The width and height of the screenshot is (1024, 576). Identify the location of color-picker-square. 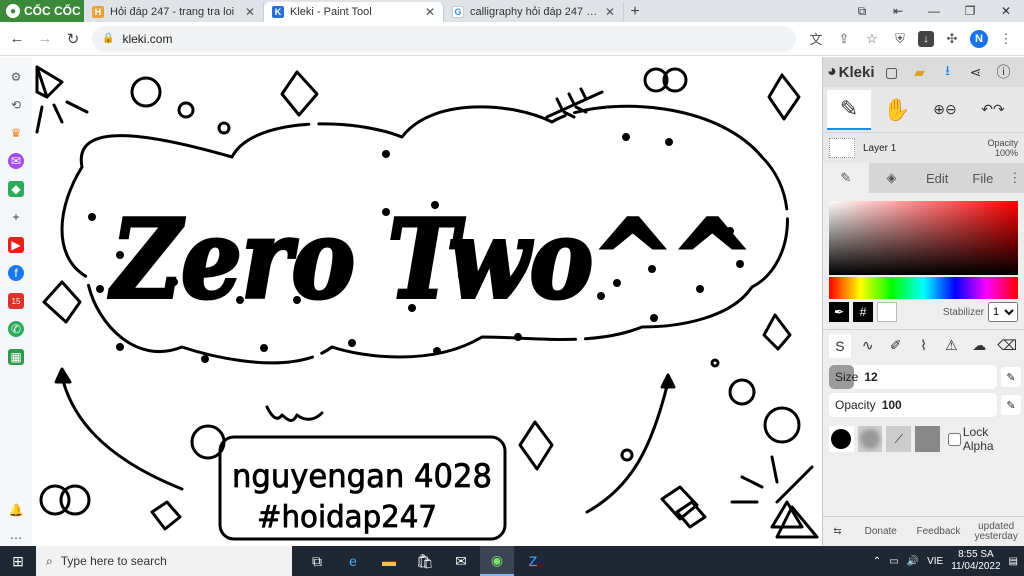
(923, 238).